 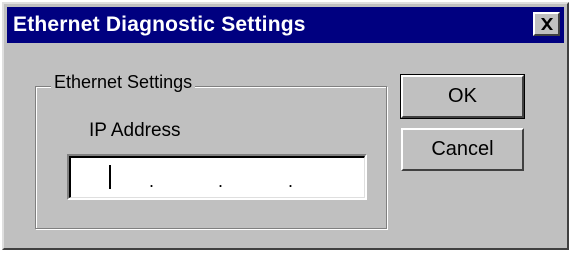 What do you see at coordinates (462, 149) in the screenshot?
I see `cancel-button: Cancel` at bounding box center [462, 149].